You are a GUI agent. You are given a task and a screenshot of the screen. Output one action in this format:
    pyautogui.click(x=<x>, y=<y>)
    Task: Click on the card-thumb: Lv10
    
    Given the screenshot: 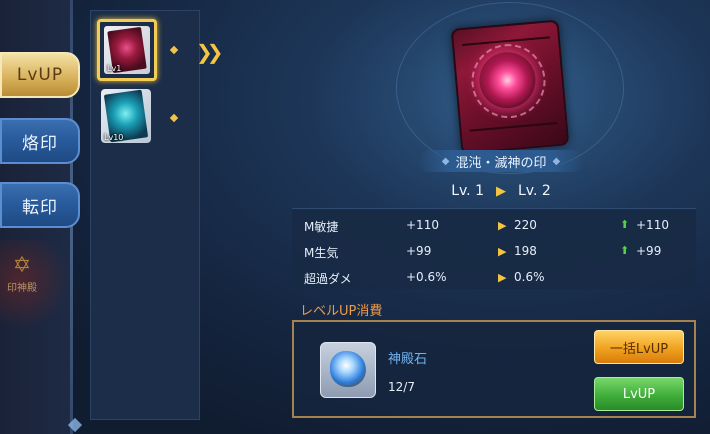 What is the action you would take?
    pyautogui.click(x=126, y=116)
    